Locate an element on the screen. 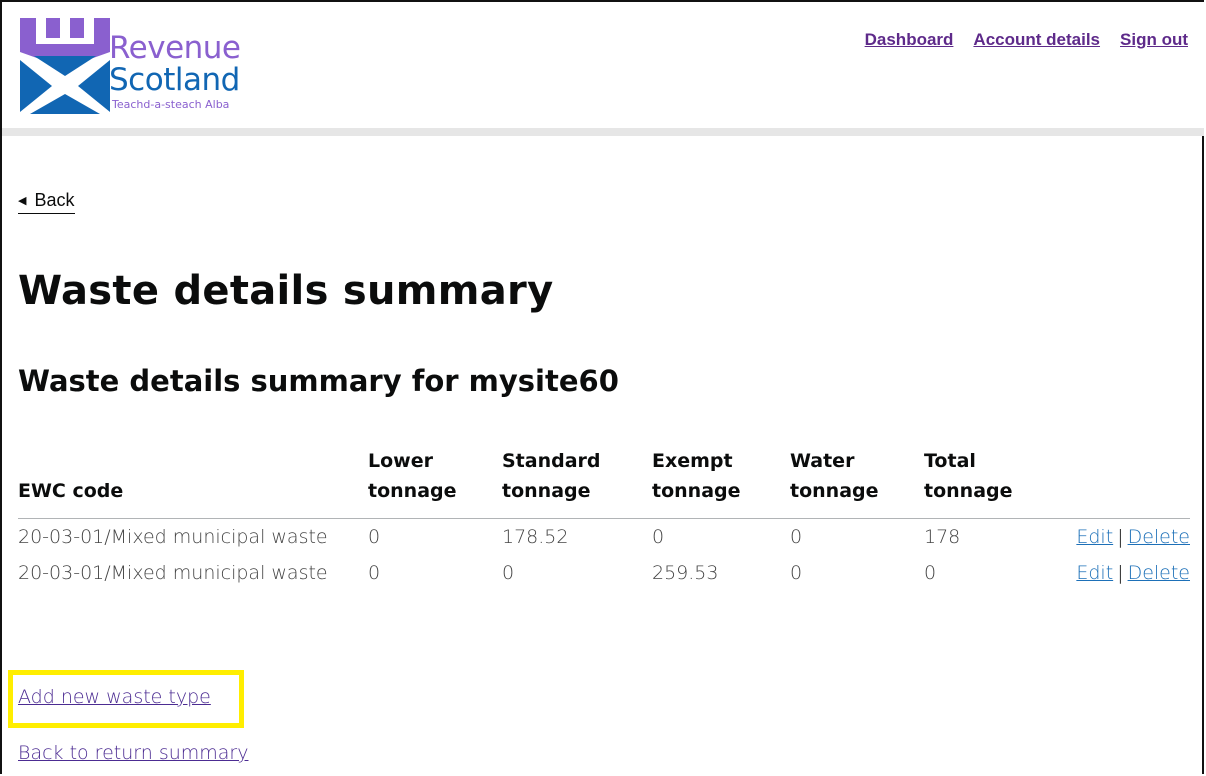 This screenshot has width=1206, height=776. cell-standard-tonnage: 0 is located at coordinates (508, 573).